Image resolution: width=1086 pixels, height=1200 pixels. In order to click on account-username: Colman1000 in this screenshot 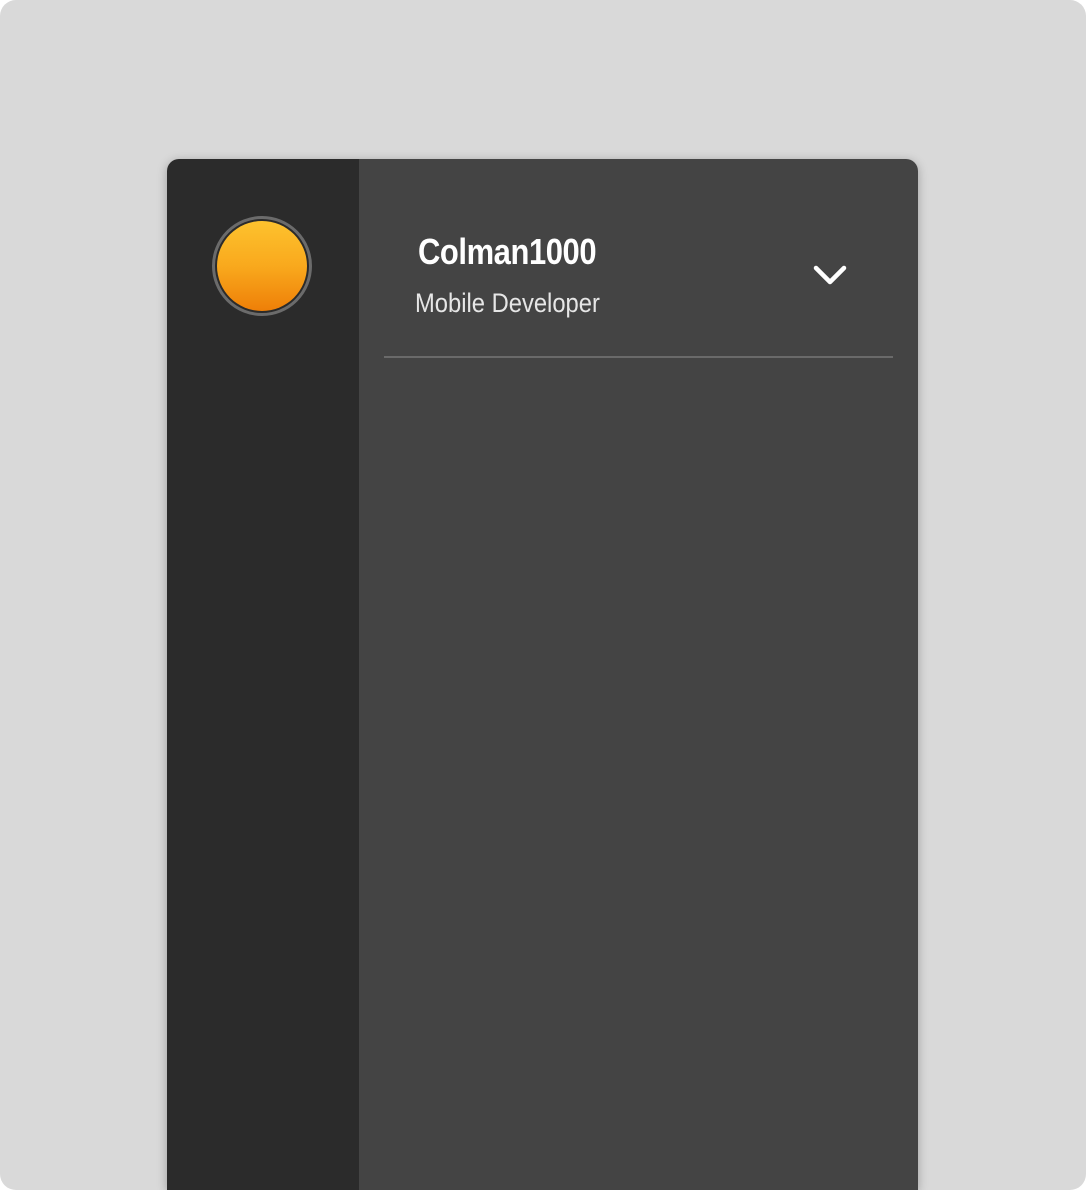, I will do `click(507, 251)`.